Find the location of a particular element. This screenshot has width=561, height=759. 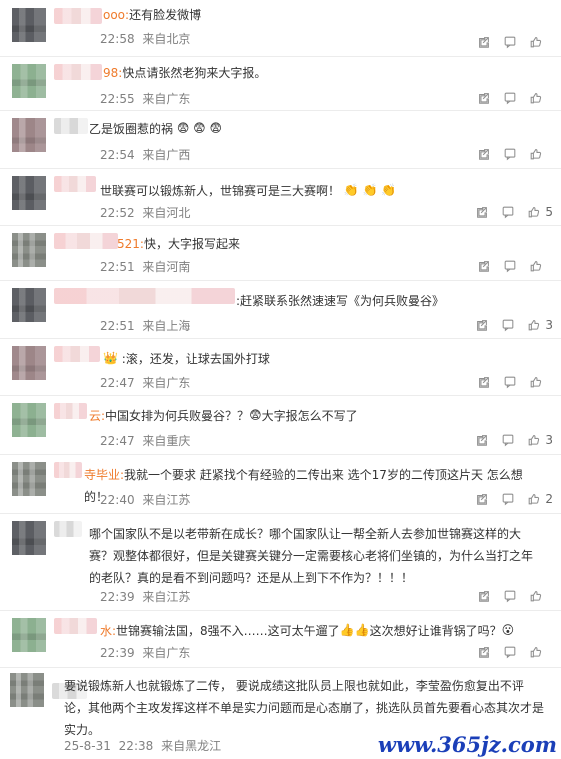

emoji-icon: 😮 is located at coordinates (508, 630).